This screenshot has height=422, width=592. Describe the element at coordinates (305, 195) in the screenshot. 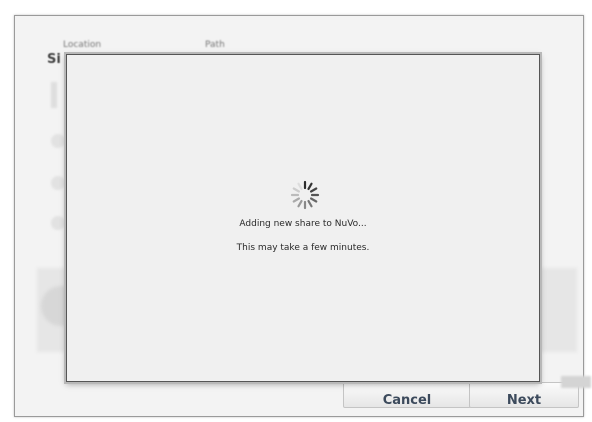

I see `loading-spinner-icon` at that location.